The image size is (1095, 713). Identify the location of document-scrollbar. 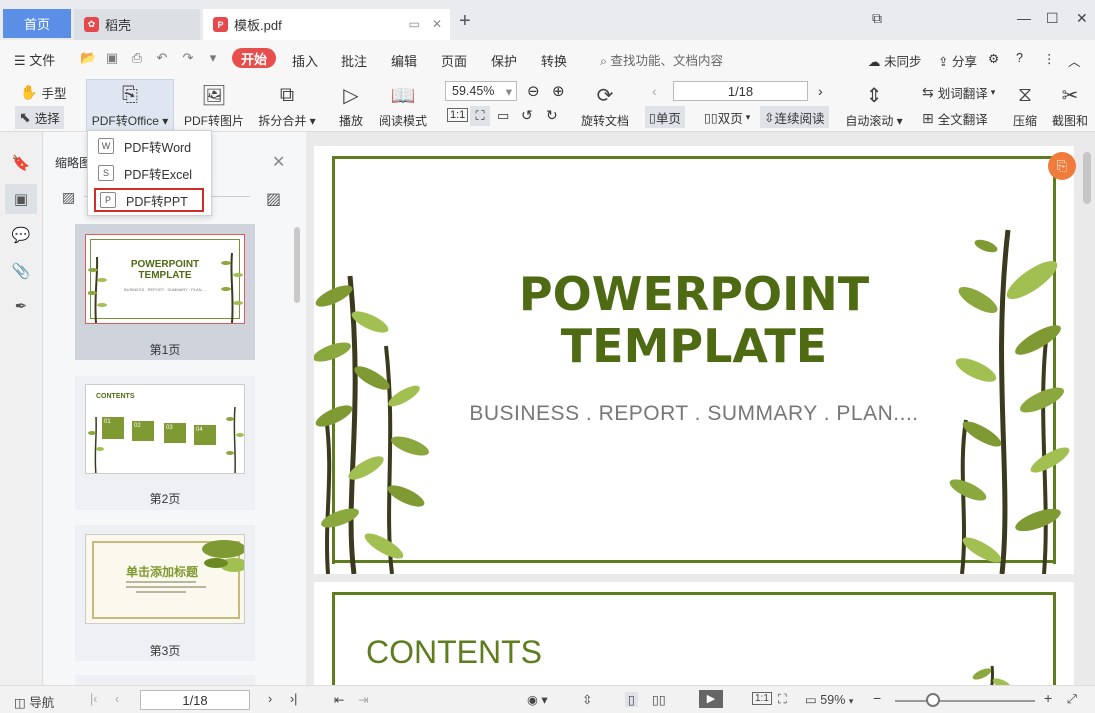
(1087, 178).